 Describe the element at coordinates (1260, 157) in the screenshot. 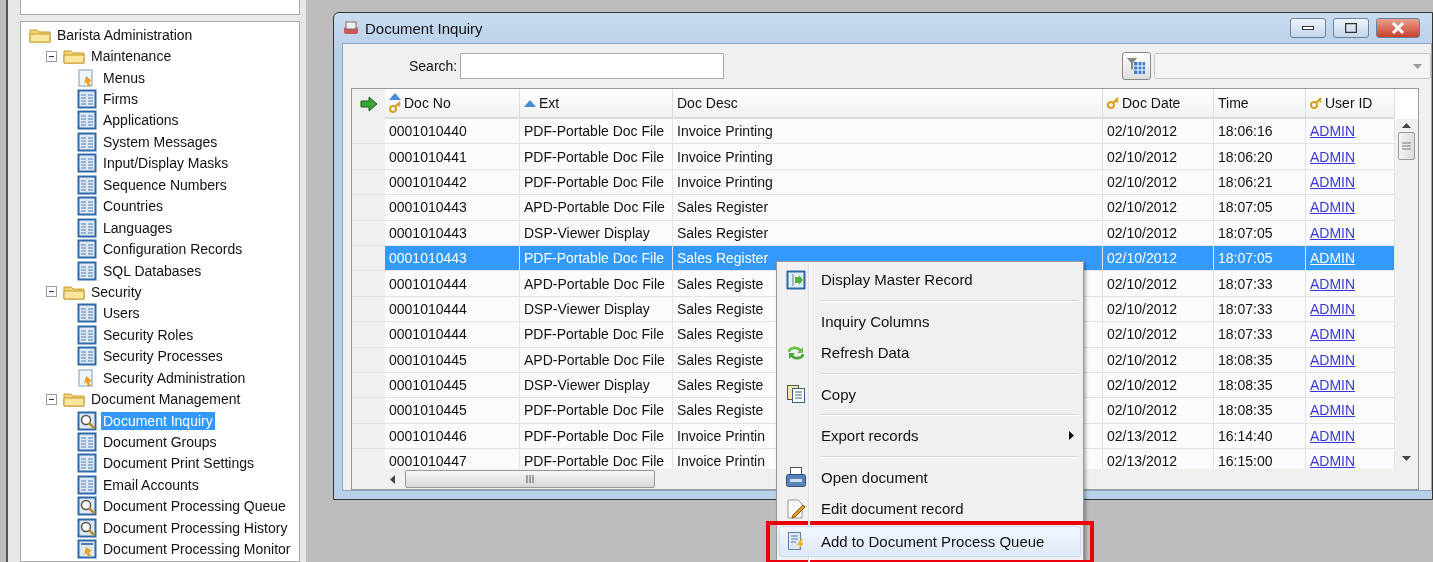

I see `table-cell: 18:06:20` at that location.